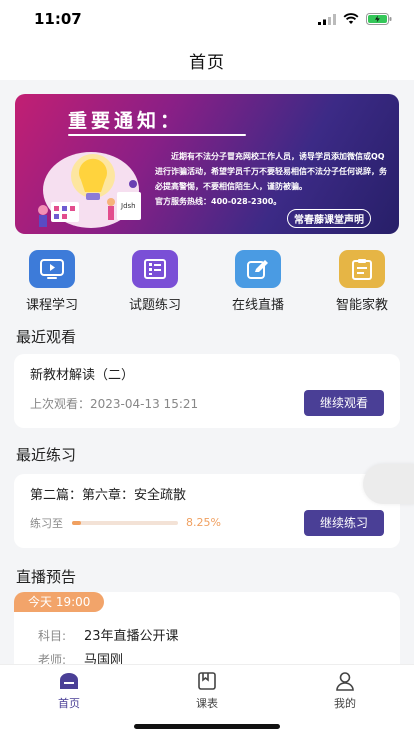  What do you see at coordinates (361, 305) in the screenshot?
I see `quick-label: 智能家教` at bounding box center [361, 305].